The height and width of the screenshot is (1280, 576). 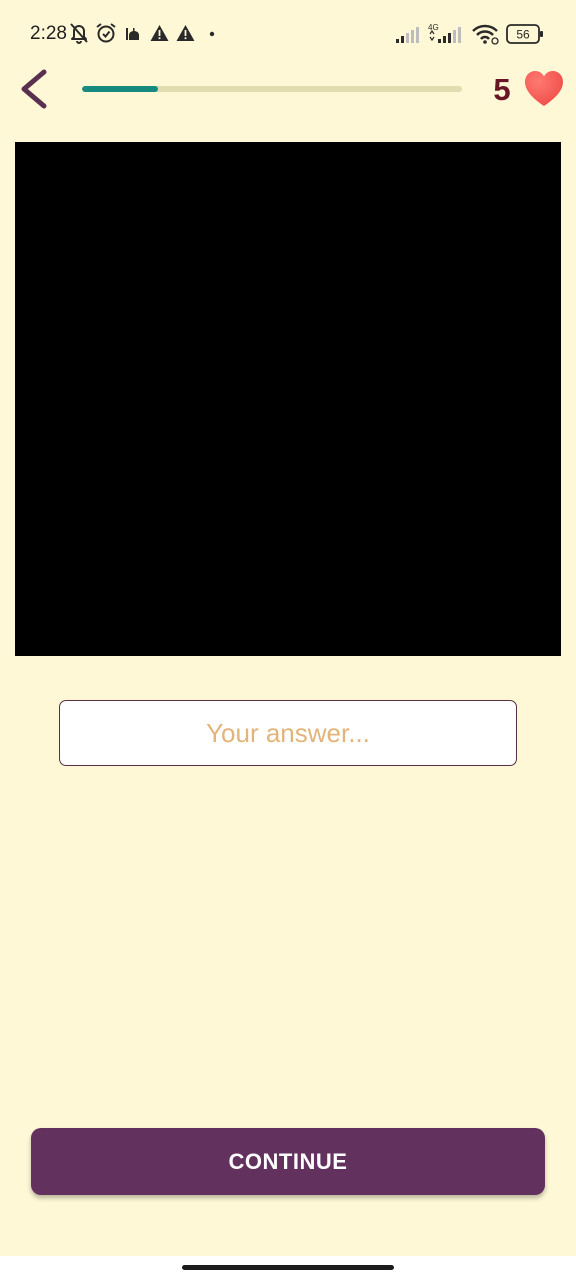 I want to click on top-bar: 5, so click(x=288, y=96).